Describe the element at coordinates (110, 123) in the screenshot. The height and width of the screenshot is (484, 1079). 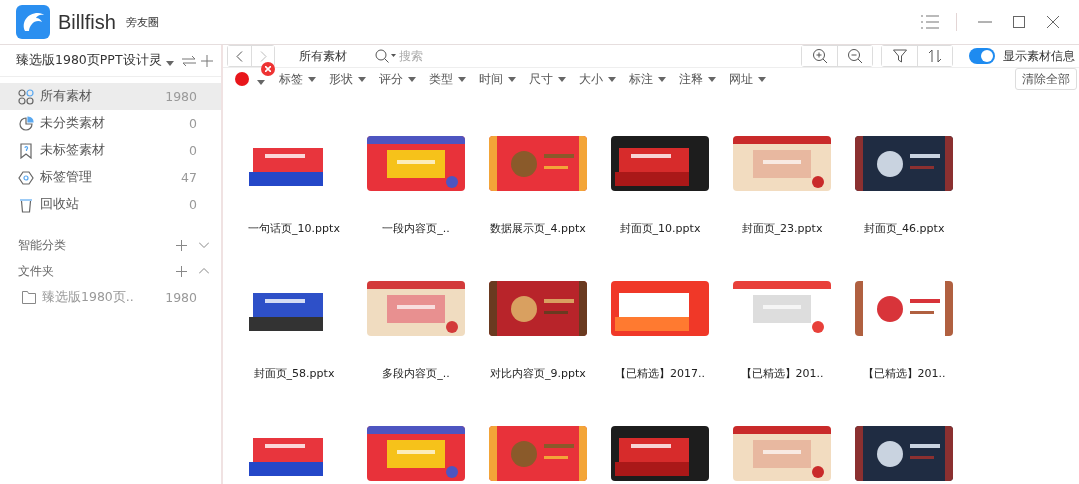
I see `sidebar-item: 未分类素材 0` at that location.